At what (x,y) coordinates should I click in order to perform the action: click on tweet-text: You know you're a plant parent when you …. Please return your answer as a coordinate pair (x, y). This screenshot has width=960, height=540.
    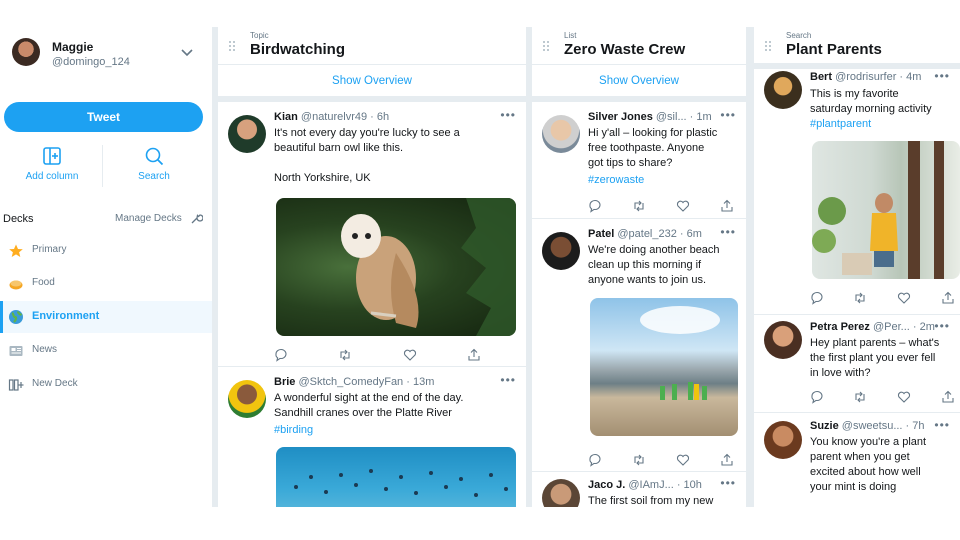
    Looking at the image, I should click on (868, 464).